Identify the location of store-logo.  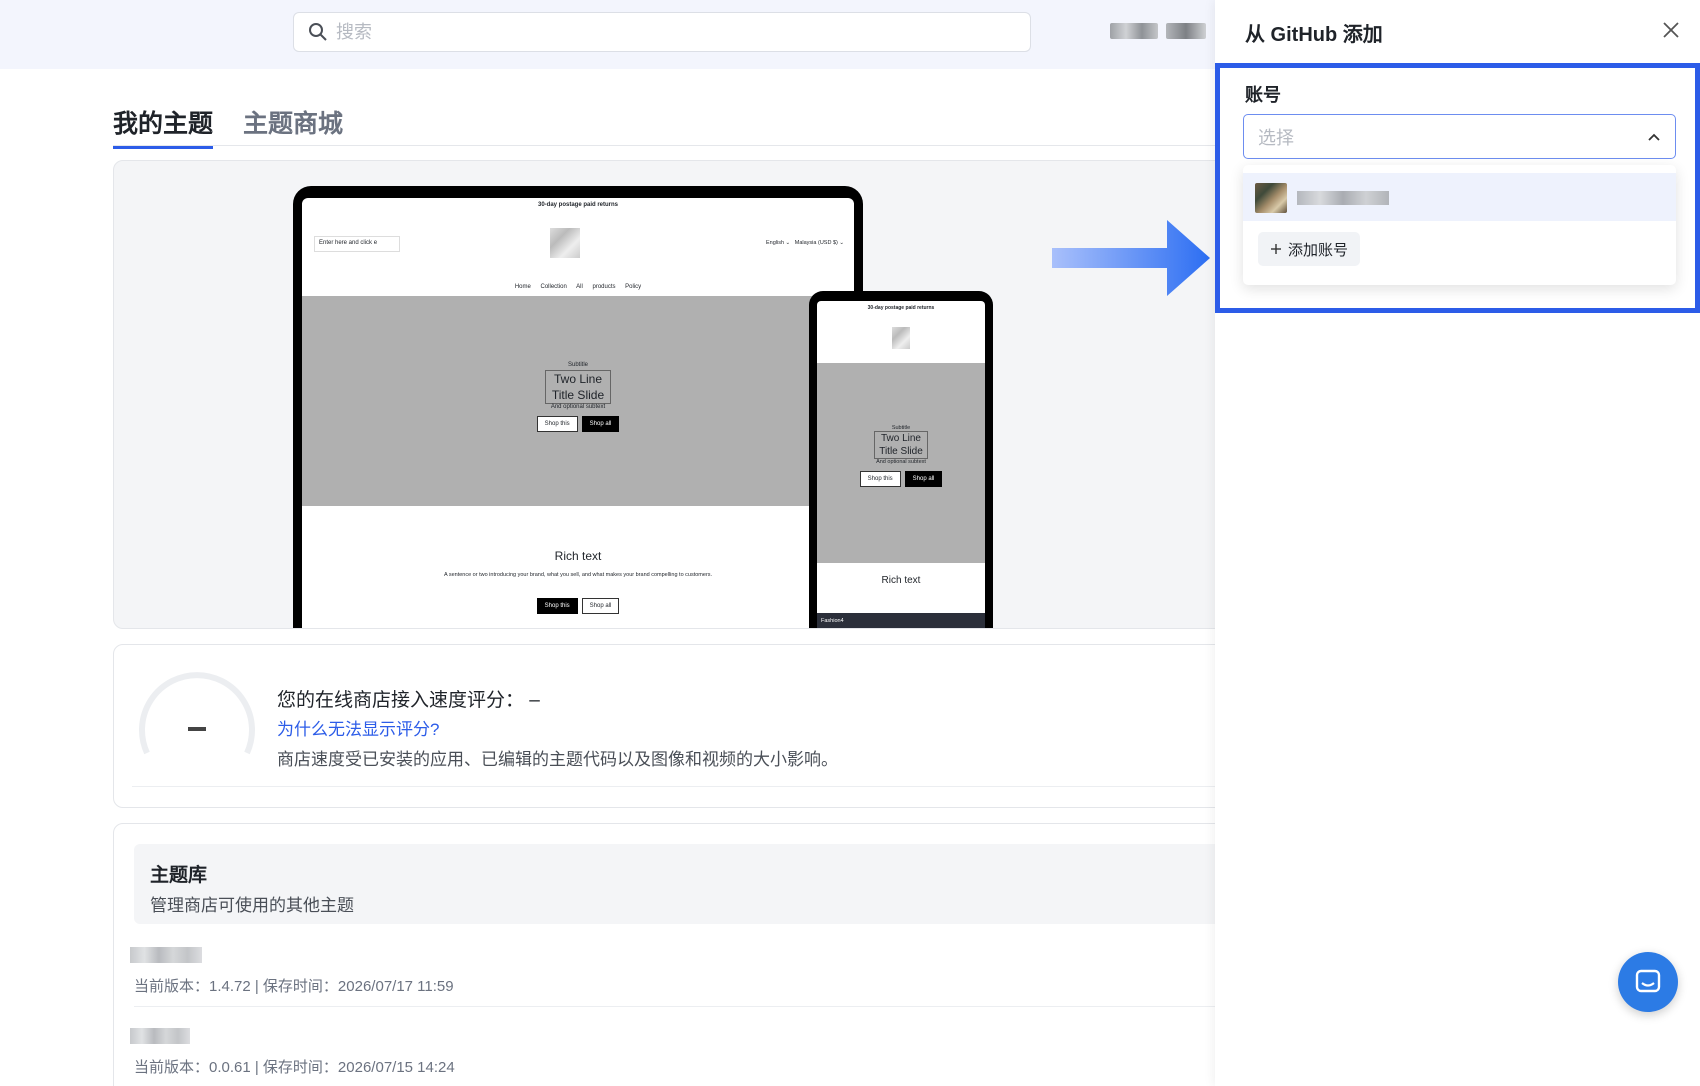
(565, 243).